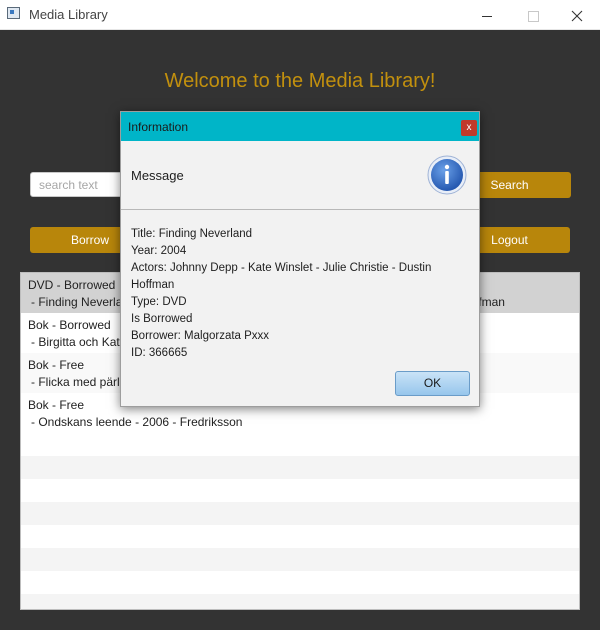 The width and height of the screenshot is (600, 630). What do you see at coordinates (158, 127) in the screenshot?
I see `dialog-title: Information` at bounding box center [158, 127].